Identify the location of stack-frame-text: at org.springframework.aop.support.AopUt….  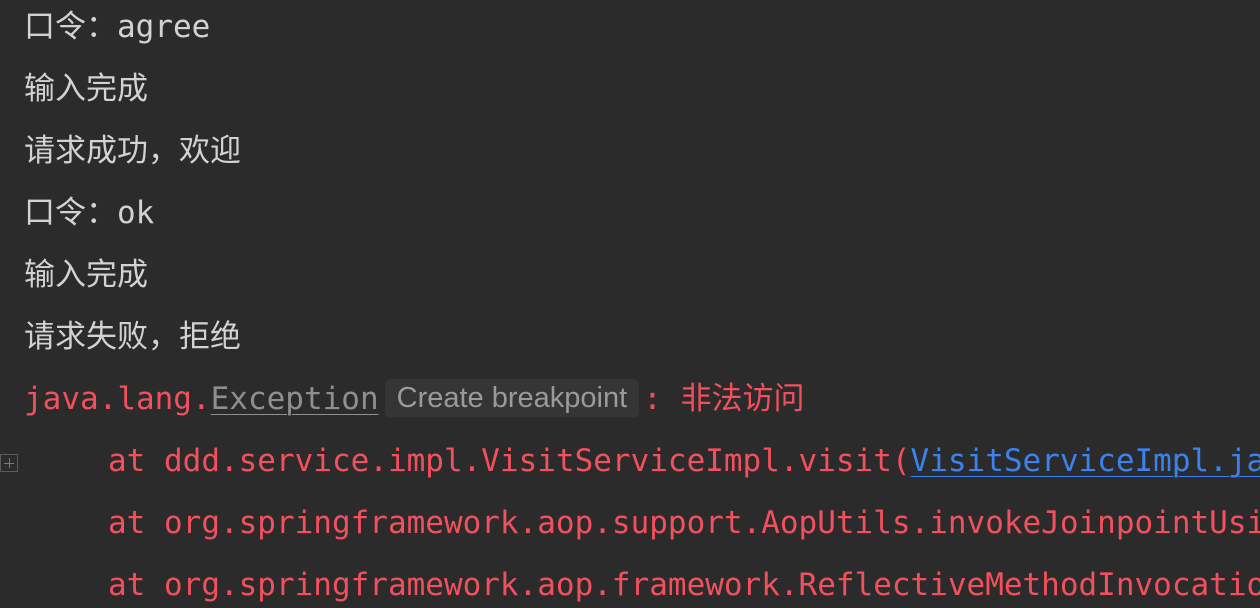
(684, 523).